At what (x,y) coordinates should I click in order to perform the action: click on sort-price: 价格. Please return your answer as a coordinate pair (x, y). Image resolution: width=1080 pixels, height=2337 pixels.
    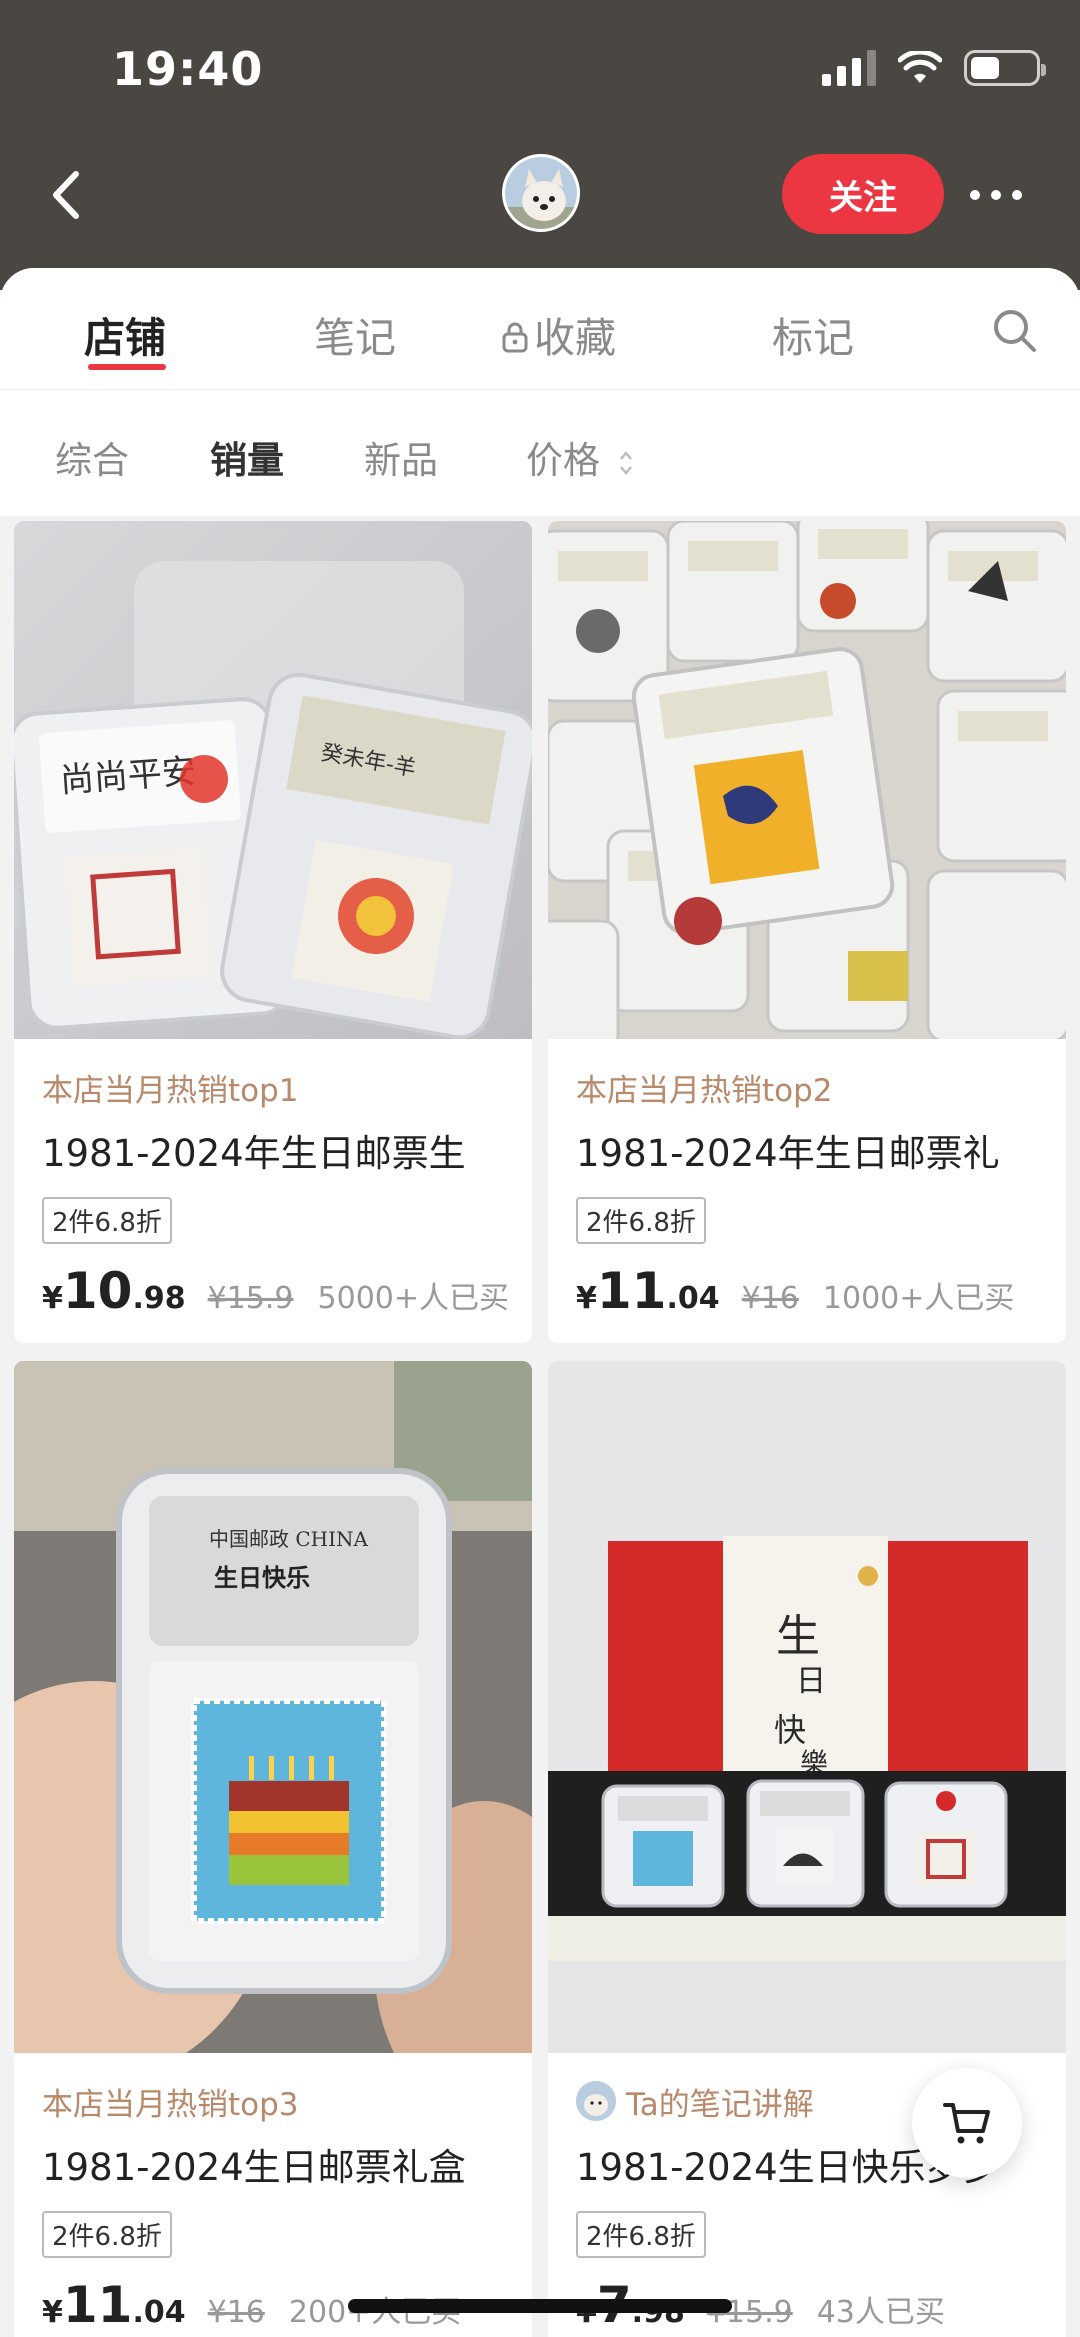
    Looking at the image, I should click on (580, 457).